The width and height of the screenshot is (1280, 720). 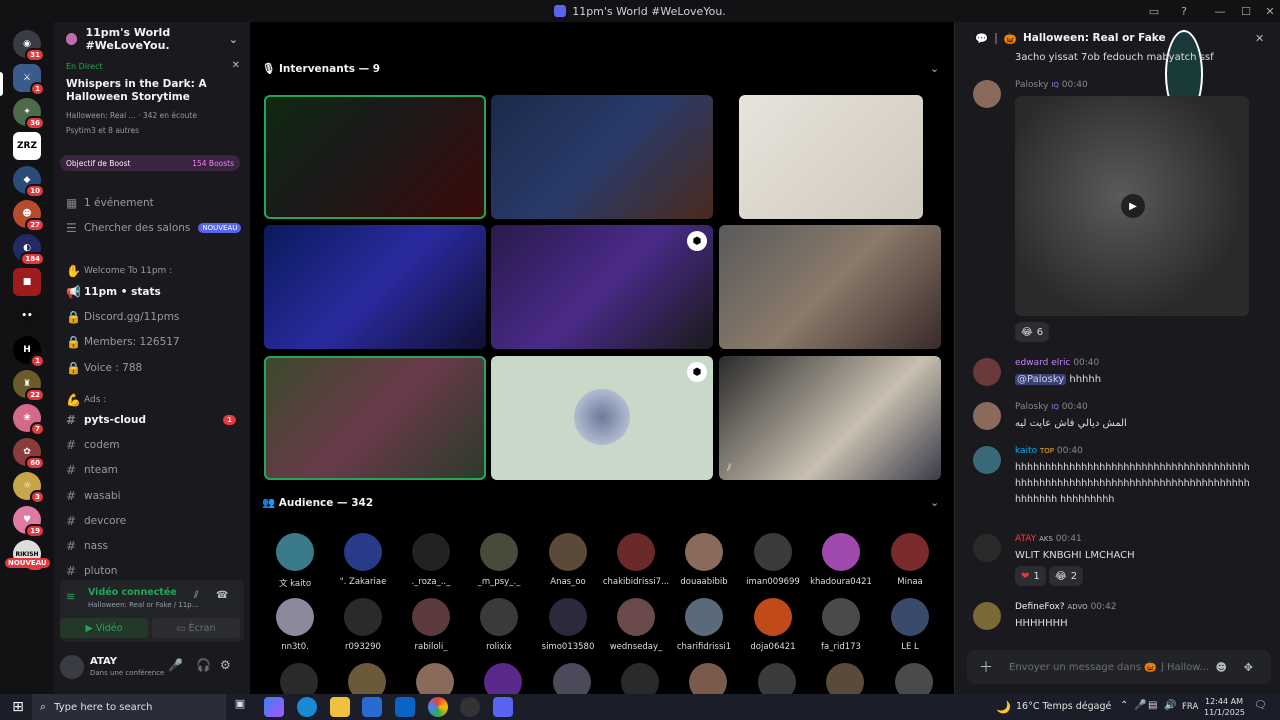 What do you see at coordinates (29, 488) in the screenshot?
I see `server-icon: ☼ 3` at bounding box center [29, 488].